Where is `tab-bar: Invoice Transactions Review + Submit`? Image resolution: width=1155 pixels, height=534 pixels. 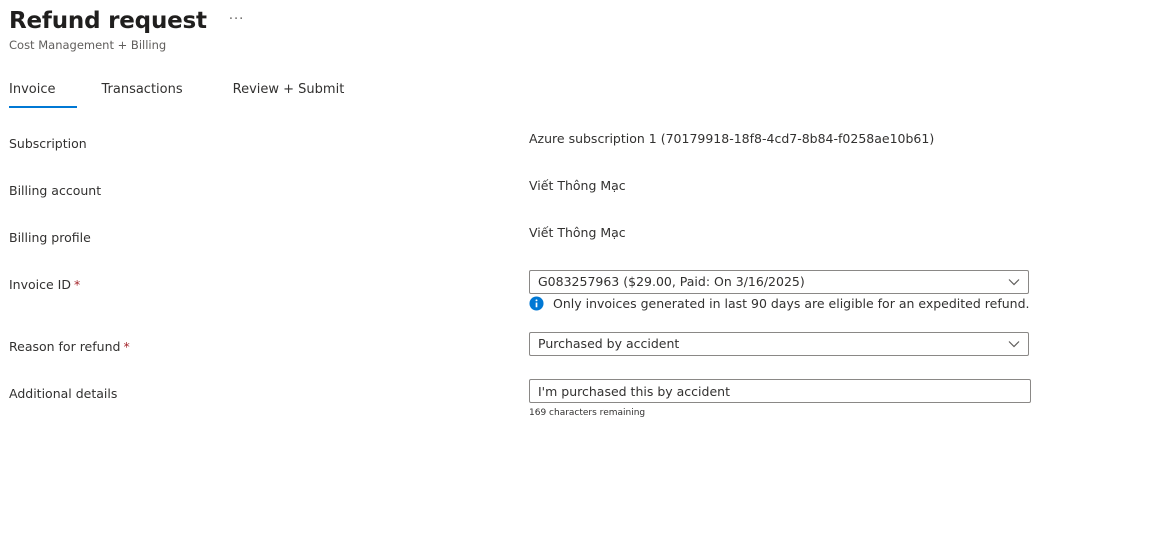
tab-bar: Invoice Transactions Review + Submit is located at coordinates (176, 94).